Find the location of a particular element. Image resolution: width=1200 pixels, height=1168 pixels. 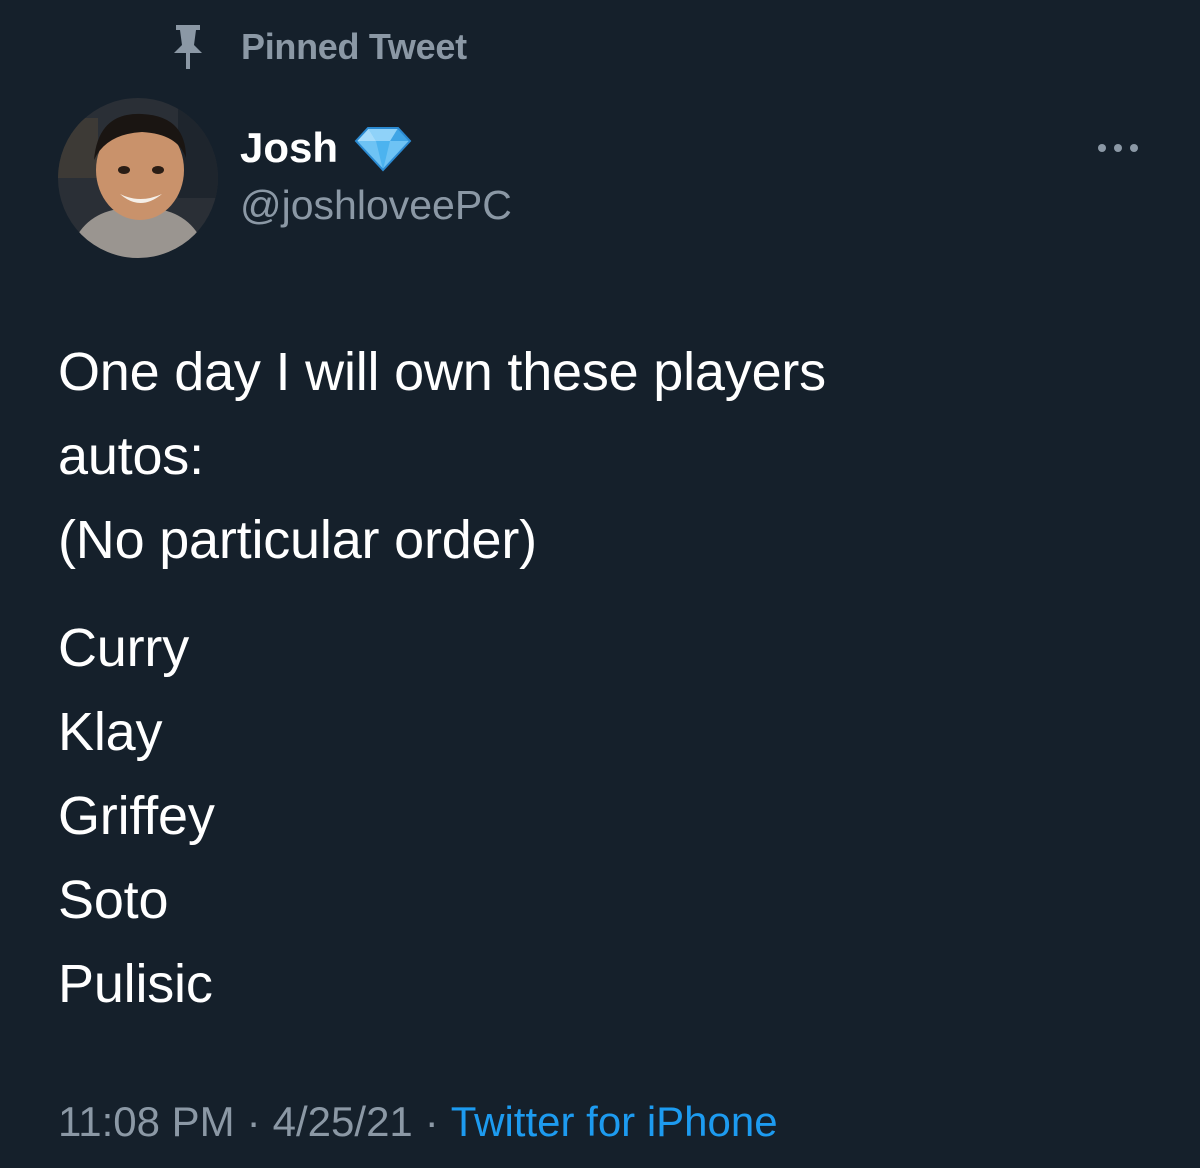

tweet-meta: 11:08 PM · 4/25/21 · Twitter for iPhone is located at coordinates (418, 1122).